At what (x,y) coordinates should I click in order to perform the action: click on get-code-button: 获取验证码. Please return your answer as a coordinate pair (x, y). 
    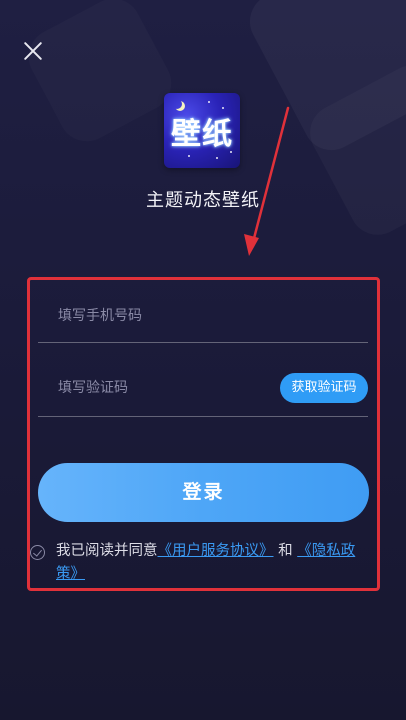
    Looking at the image, I should click on (324, 388).